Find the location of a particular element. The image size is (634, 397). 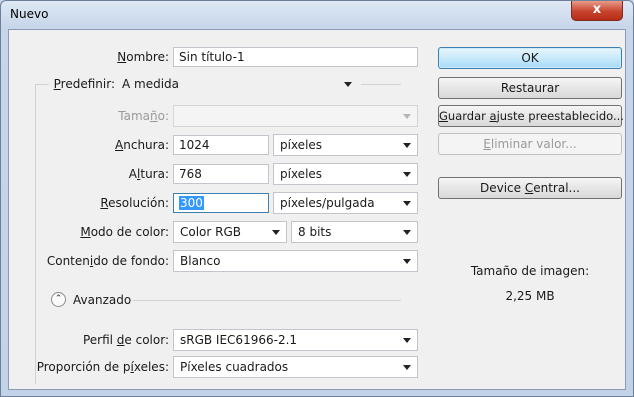

name-input: Sin título-1 is located at coordinates (295, 57).